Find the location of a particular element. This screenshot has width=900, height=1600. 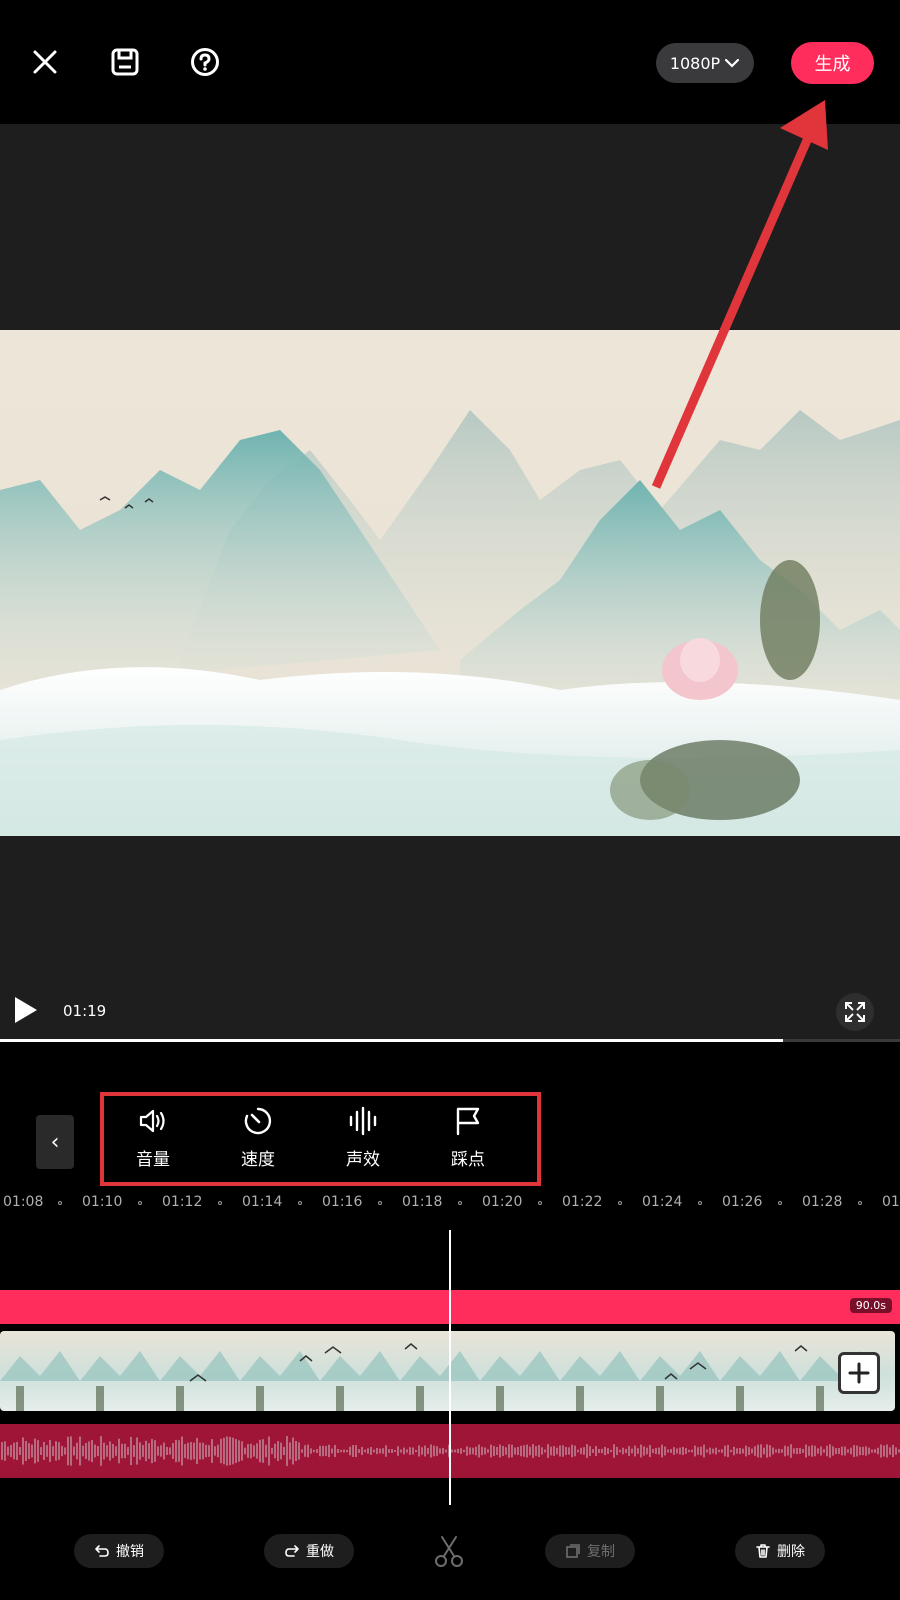

sound-effect-icon is located at coordinates (363, 1121).